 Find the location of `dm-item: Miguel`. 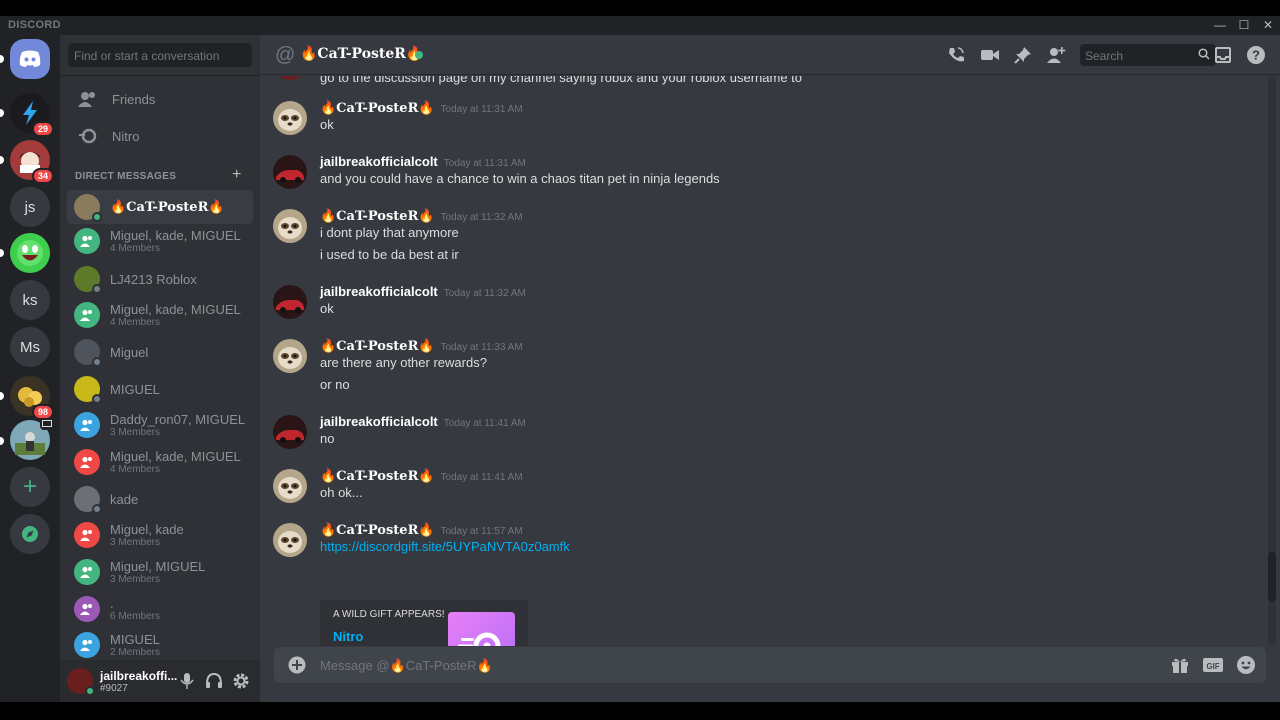

dm-item: Miguel is located at coordinates (160, 352).